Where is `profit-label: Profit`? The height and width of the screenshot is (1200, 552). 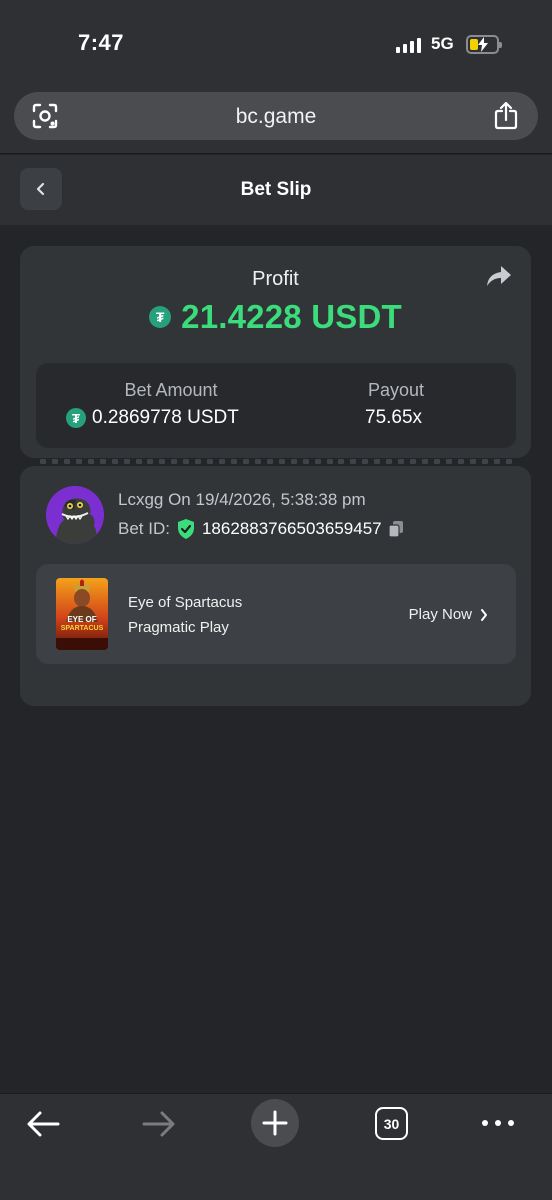 profit-label: Profit is located at coordinates (275, 279).